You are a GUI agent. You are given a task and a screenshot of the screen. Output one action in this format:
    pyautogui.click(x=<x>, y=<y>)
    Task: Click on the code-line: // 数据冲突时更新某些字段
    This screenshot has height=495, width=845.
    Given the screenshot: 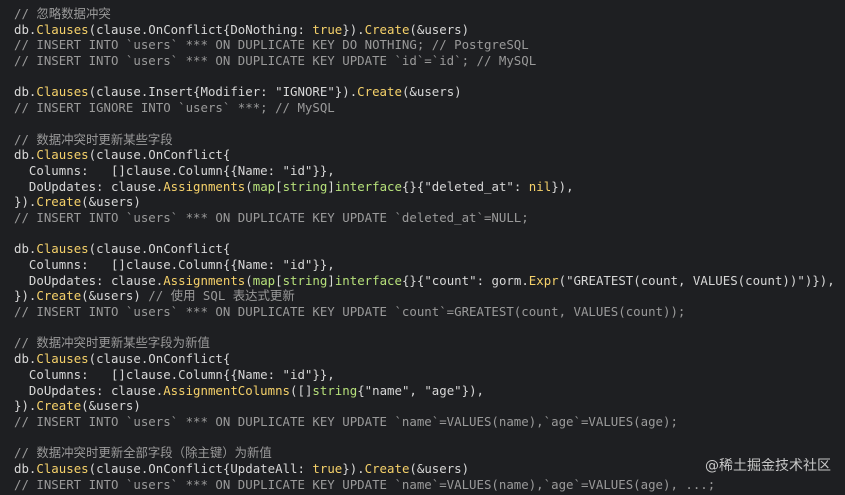 What is the action you would take?
    pyautogui.click(x=93, y=139)
    